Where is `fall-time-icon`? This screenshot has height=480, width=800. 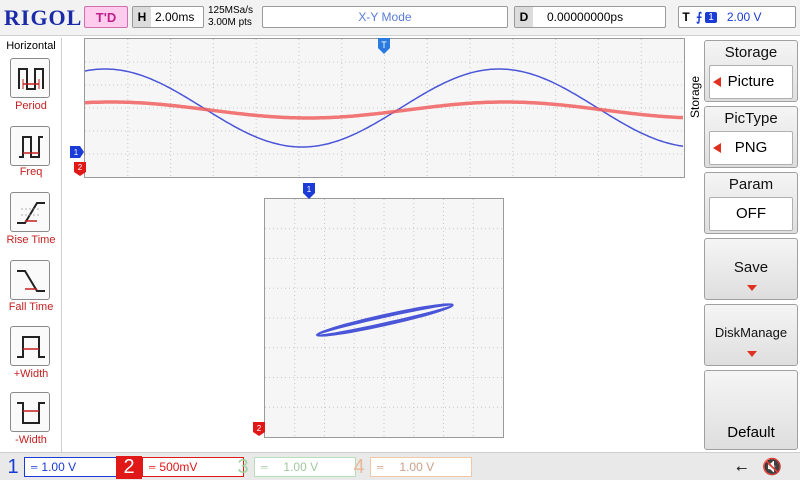 fall-time-icon is located at coordinates (31, 281).